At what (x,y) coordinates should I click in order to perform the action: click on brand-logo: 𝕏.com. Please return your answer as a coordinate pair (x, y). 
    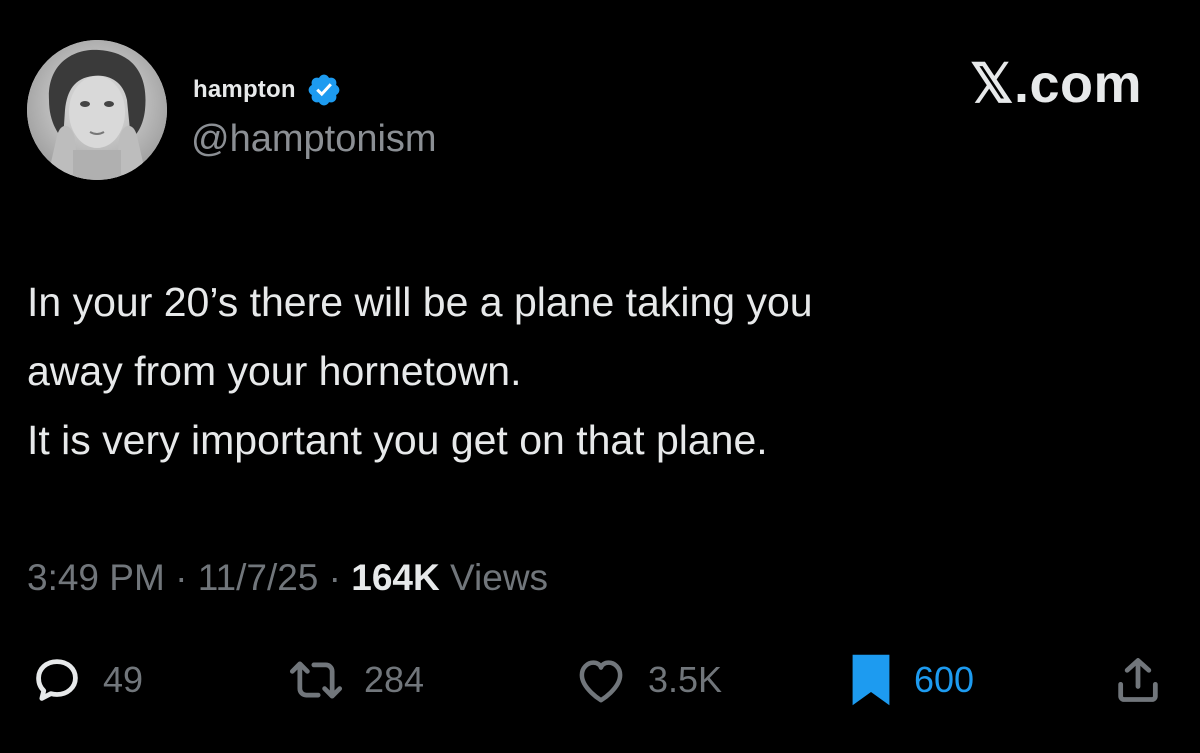
    Looking at the image, I should click on (1055, 84).